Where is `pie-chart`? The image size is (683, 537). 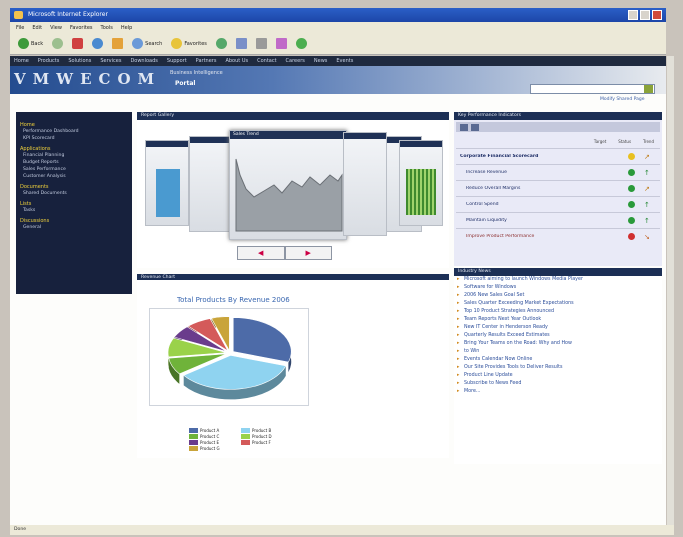
pie-chart is located at coordinates (229, 358).